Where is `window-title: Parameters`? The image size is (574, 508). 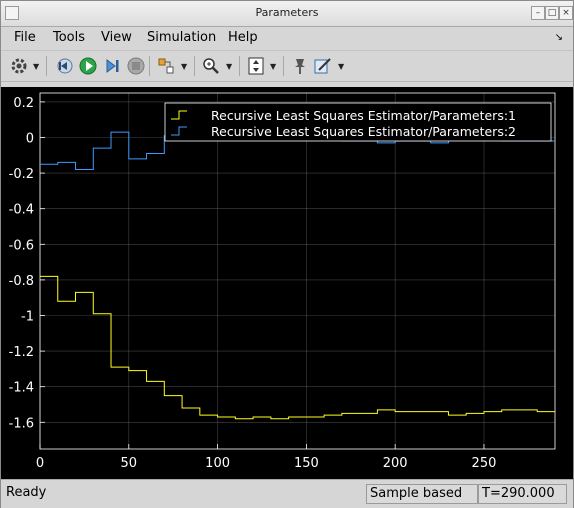 window-title: Parameters is located at coordinates (287, 12).